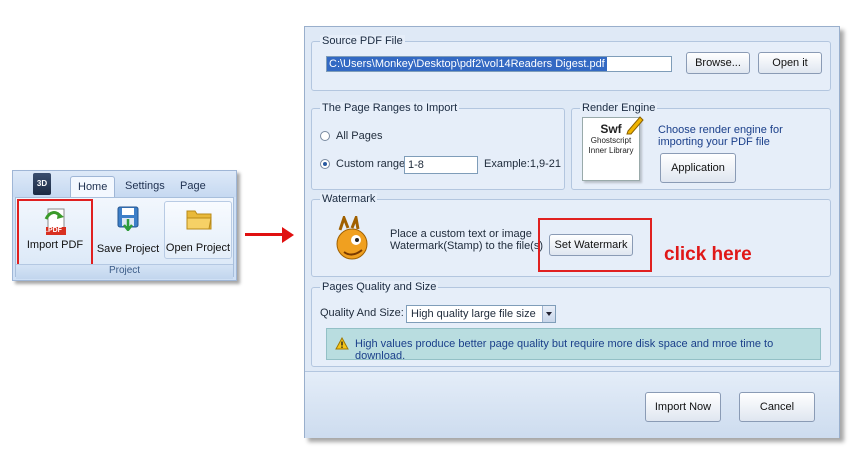 Image resolution: width=850 pixels, height=464 pixels. I want to click on open-it-button: Open it, so click(790, 63).